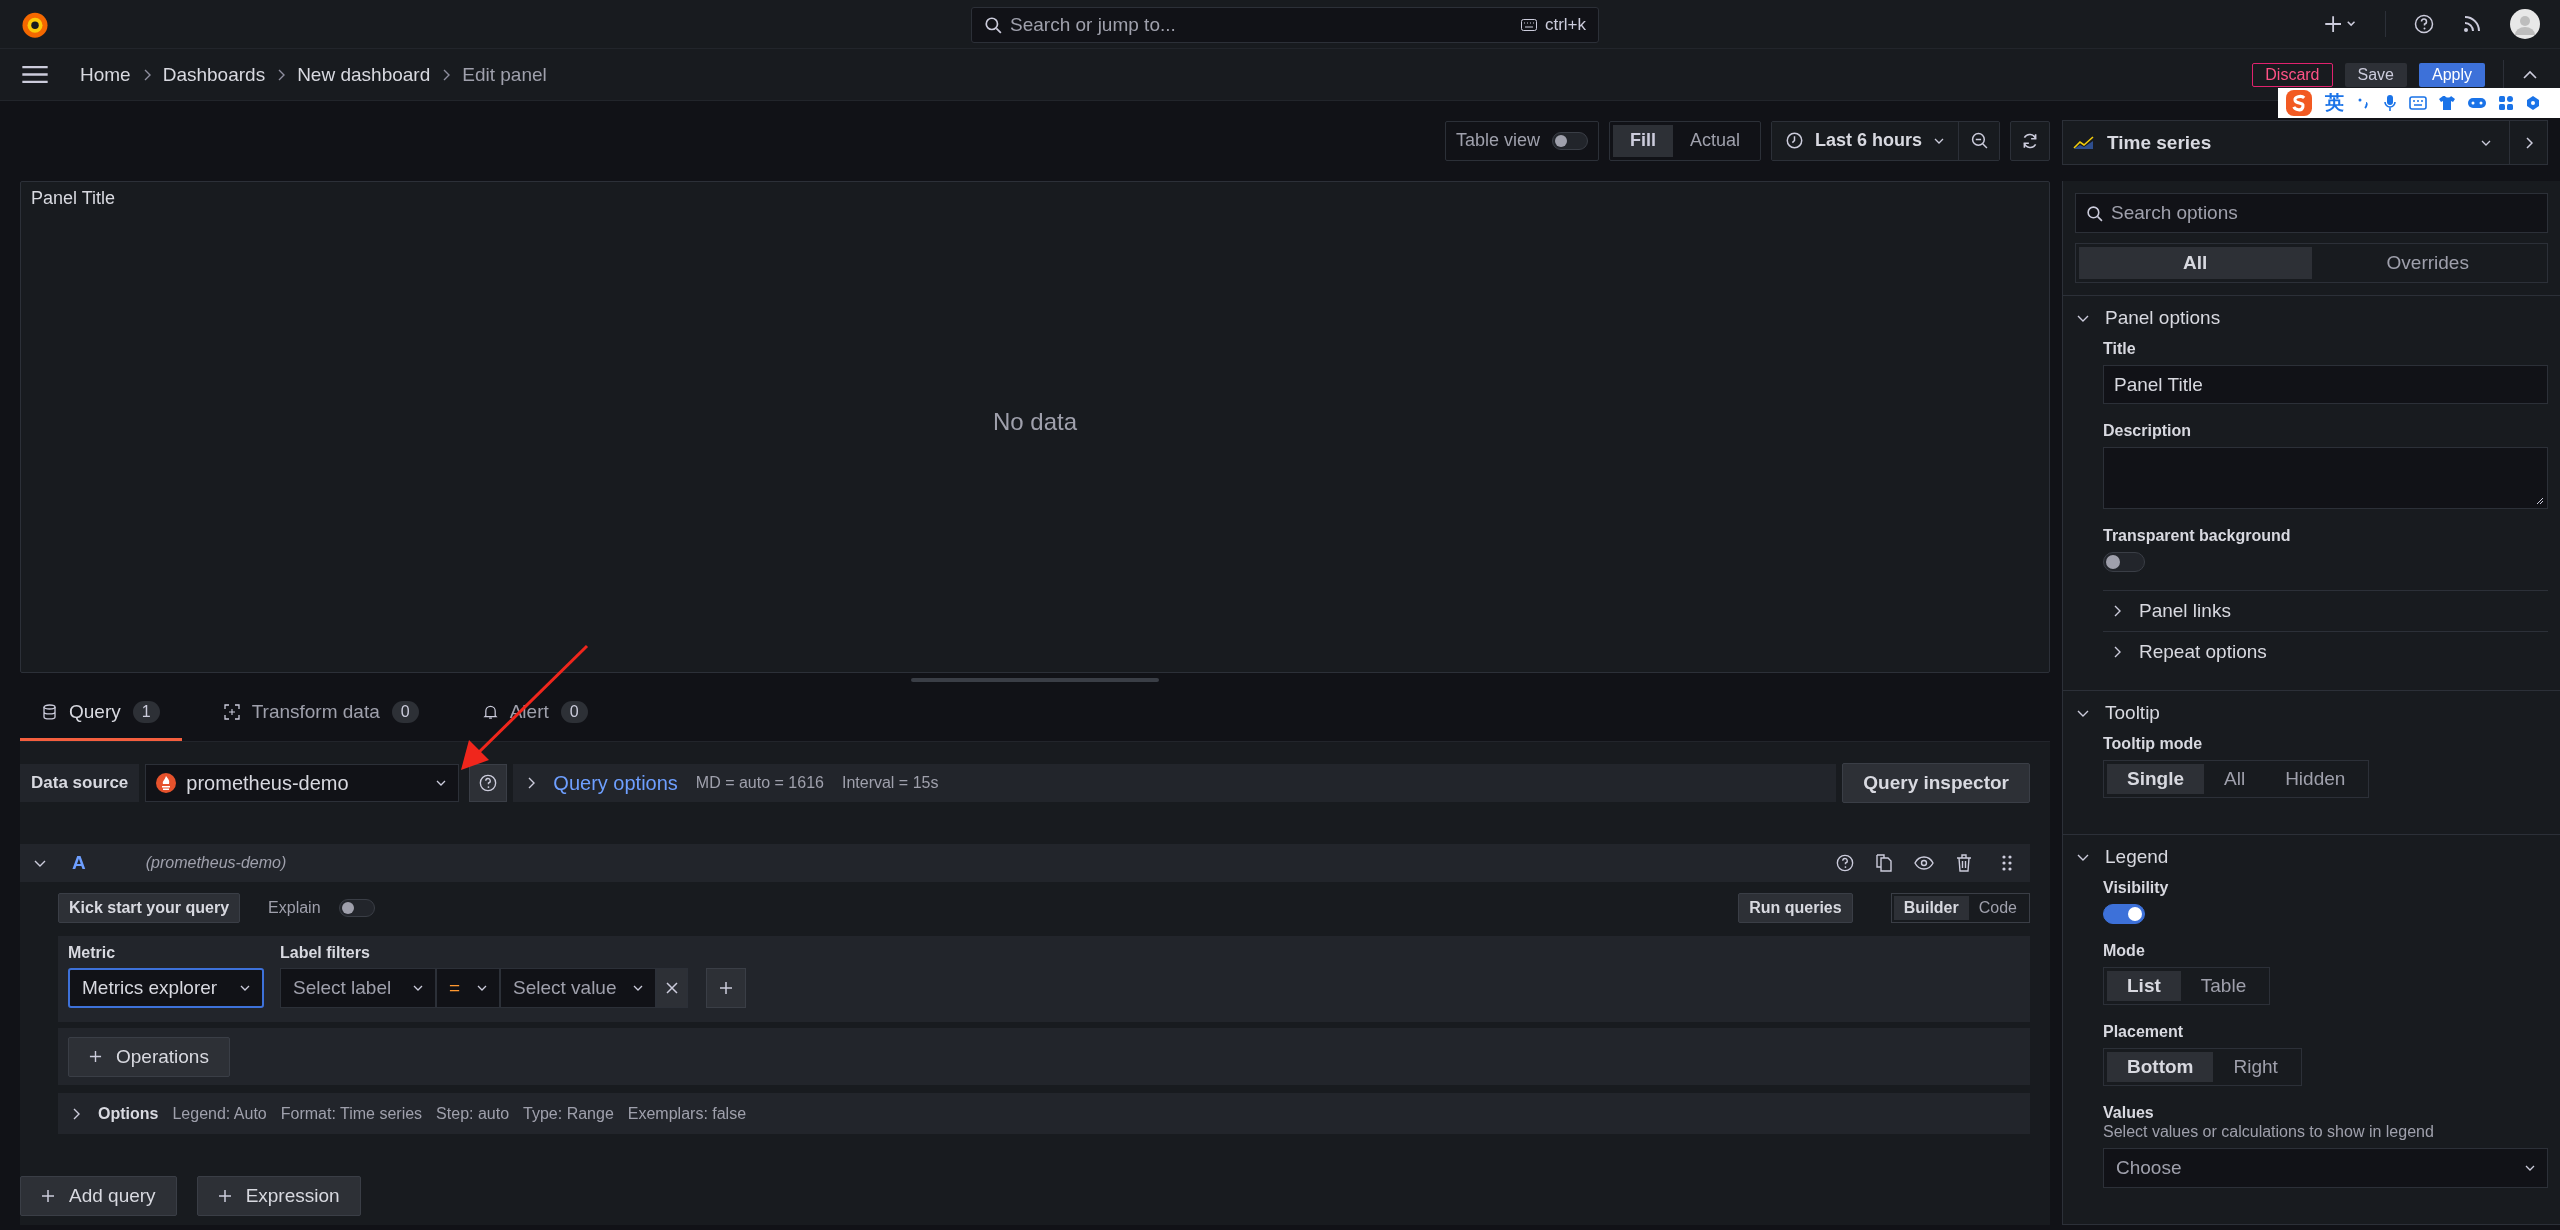  What do you see at coordinates (2525, 24) in the screenshot?
I see `avatar-icon` at bounding box center [2525, 24].